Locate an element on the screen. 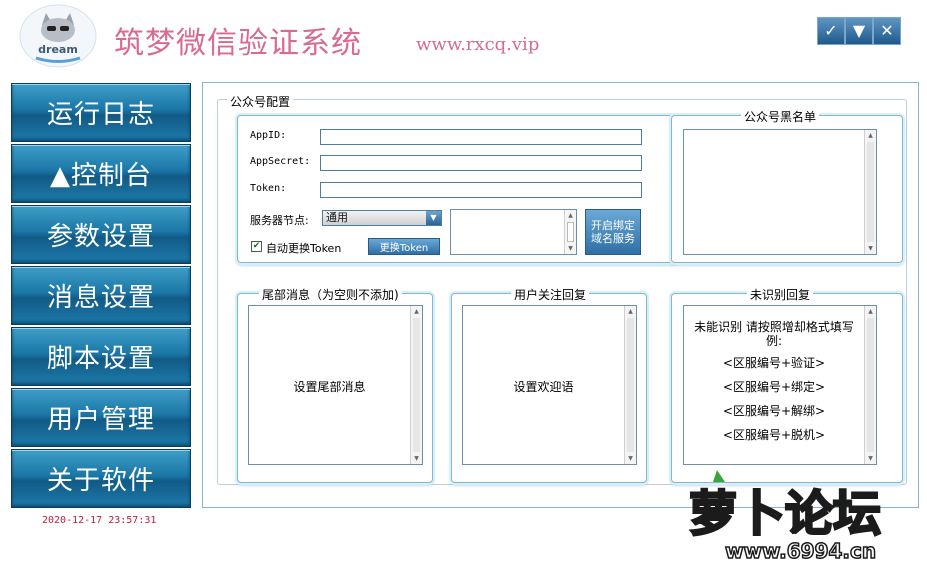 This screenshot has height=568, width=927. unknown-reply-line5: <区服编号+解绑> is located at coordinates (774, 411).